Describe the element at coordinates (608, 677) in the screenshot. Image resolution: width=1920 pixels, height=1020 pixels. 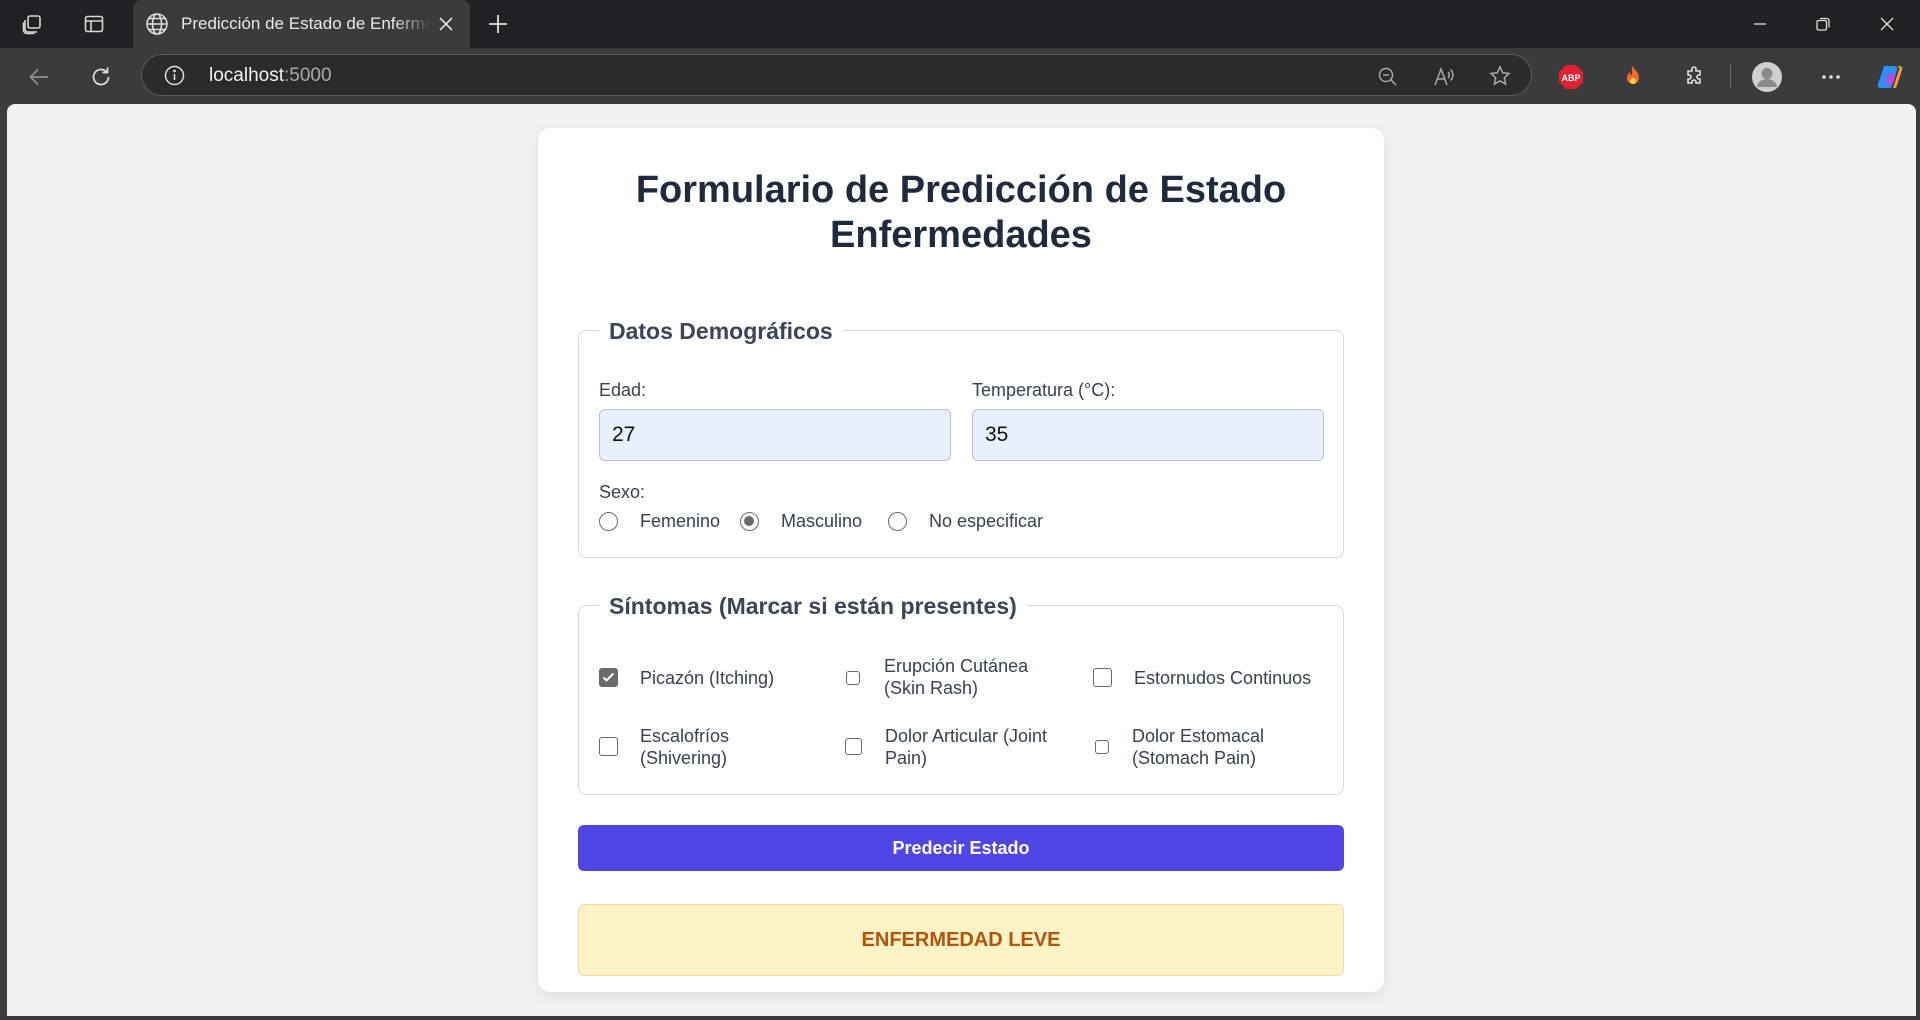
I see `symptom-checkbox-itching` at that location.